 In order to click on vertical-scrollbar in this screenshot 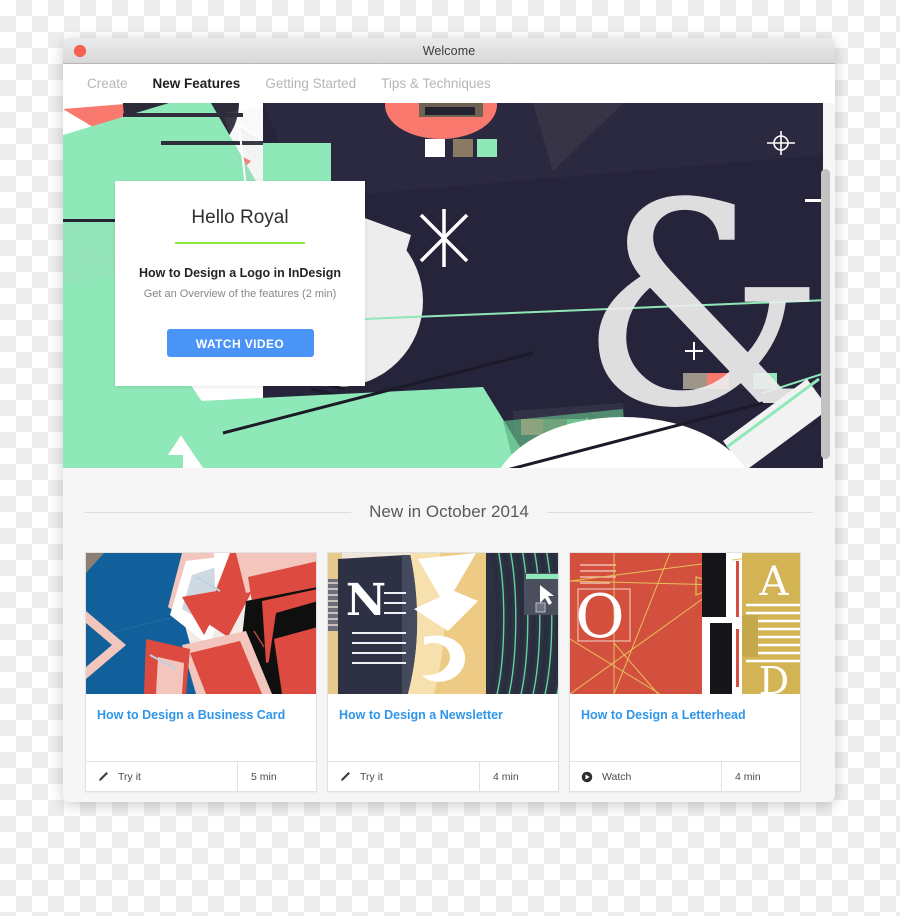, I will do `click(825, 484)`.